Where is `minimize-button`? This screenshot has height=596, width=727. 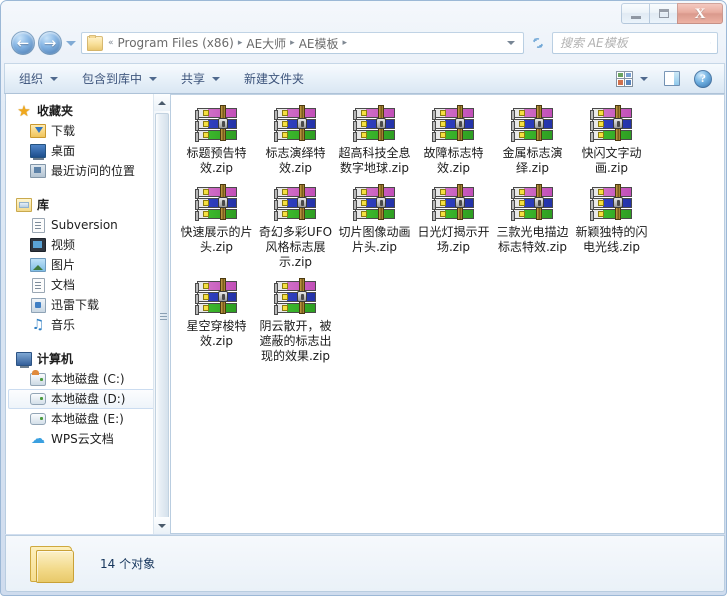 minimize-button is located at coordinates (635, 13).